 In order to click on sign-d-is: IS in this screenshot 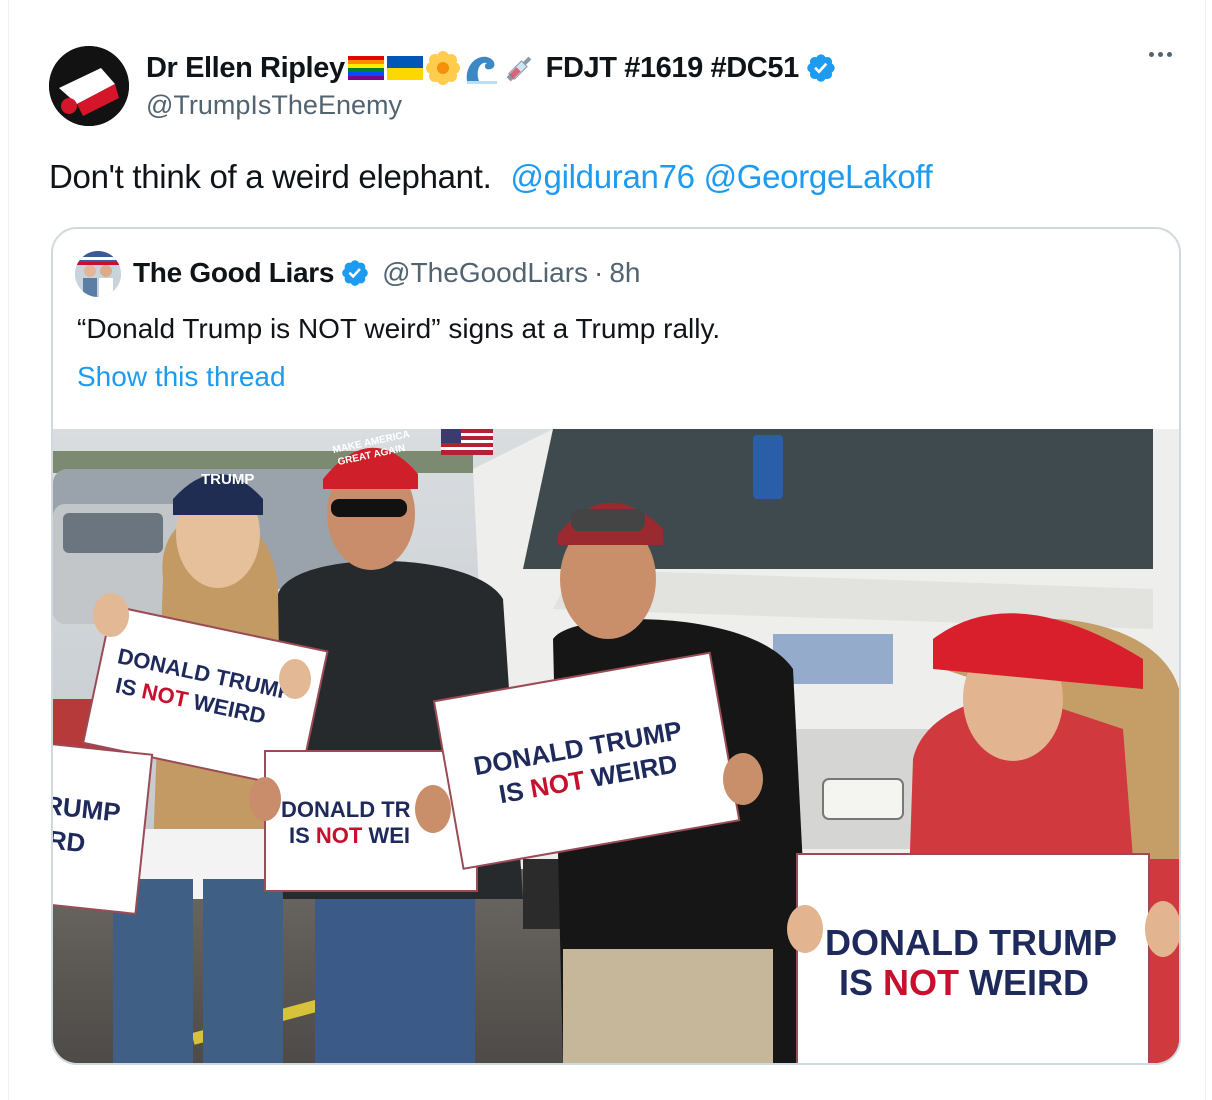, I will do `click(515, 791)`.